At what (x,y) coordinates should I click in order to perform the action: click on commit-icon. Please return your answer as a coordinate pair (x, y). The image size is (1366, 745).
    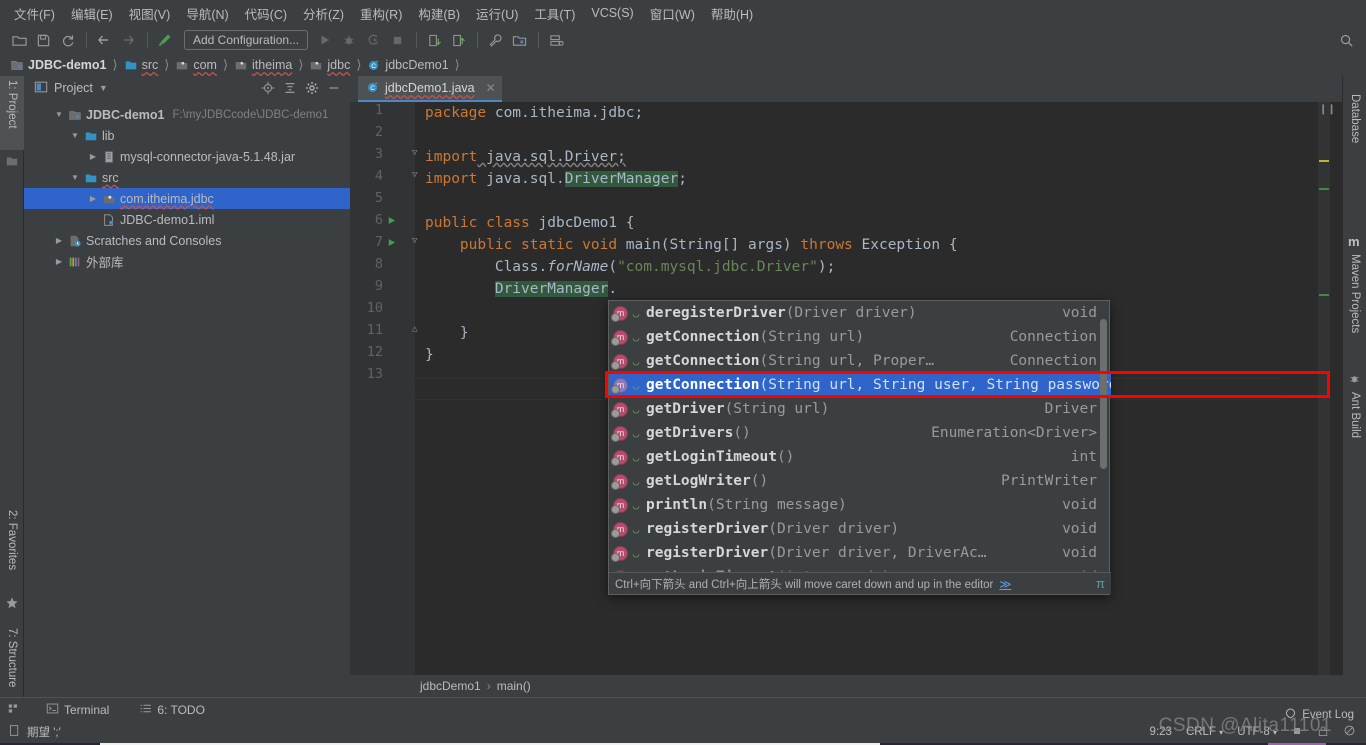
    Looking at the image, I should click on (458, 40).